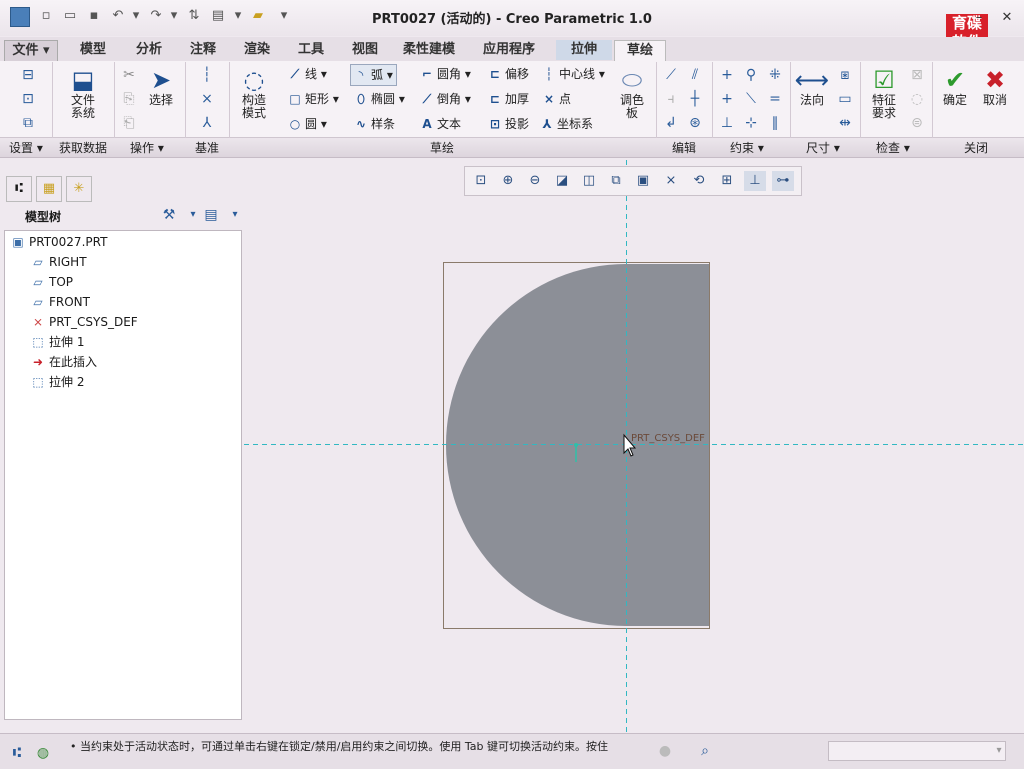  Describe the element at coordinates (979, 18) in the screenshot. I see `minimize-icon: –` at that location.